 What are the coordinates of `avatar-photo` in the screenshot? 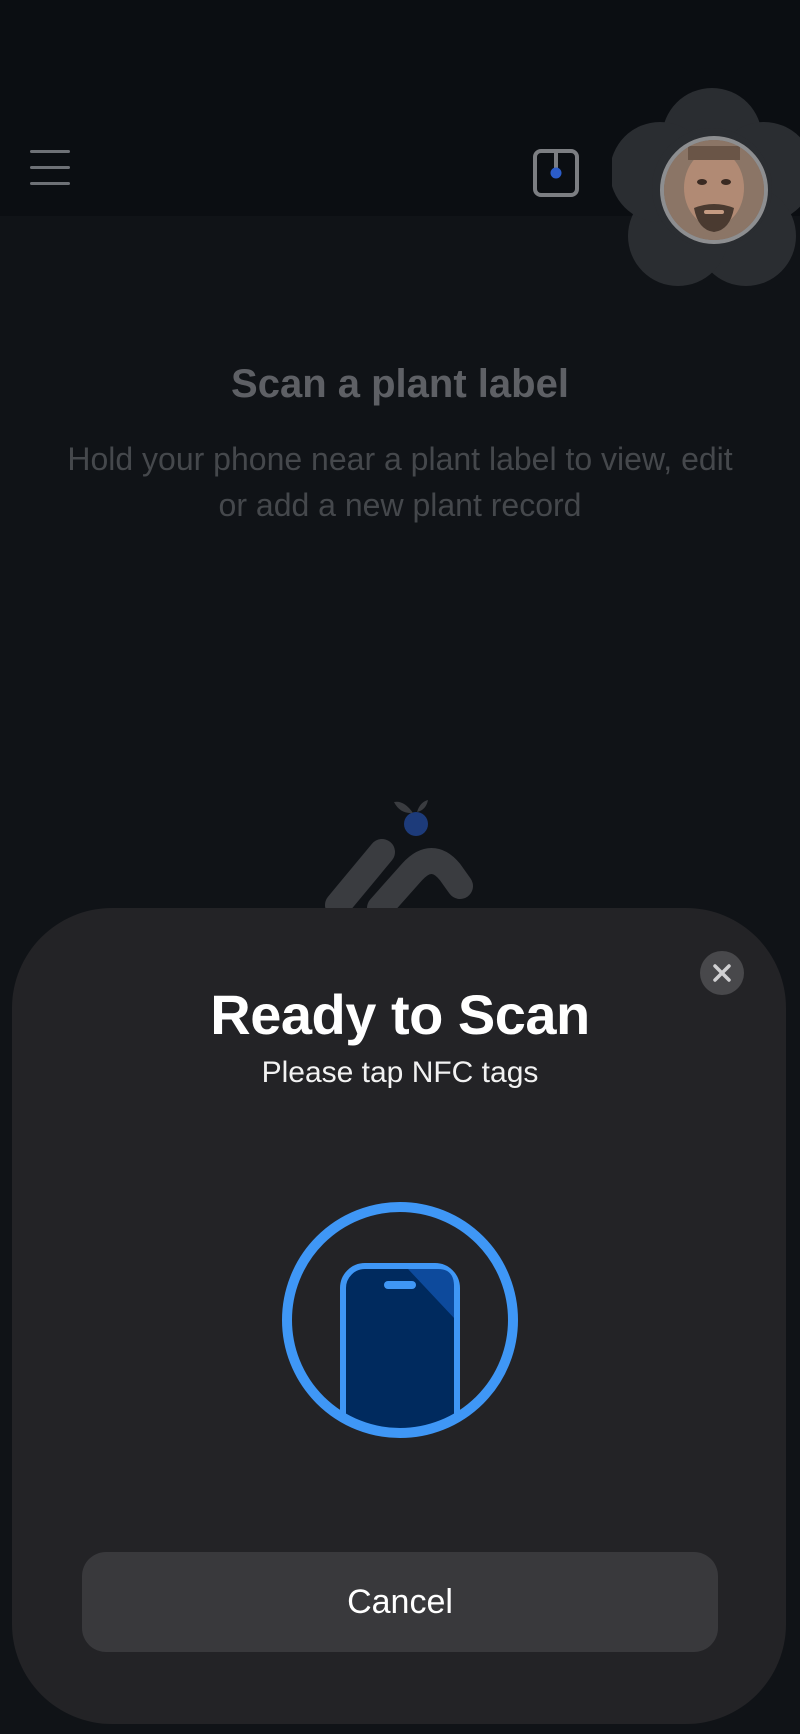 It's located at (714, 190).